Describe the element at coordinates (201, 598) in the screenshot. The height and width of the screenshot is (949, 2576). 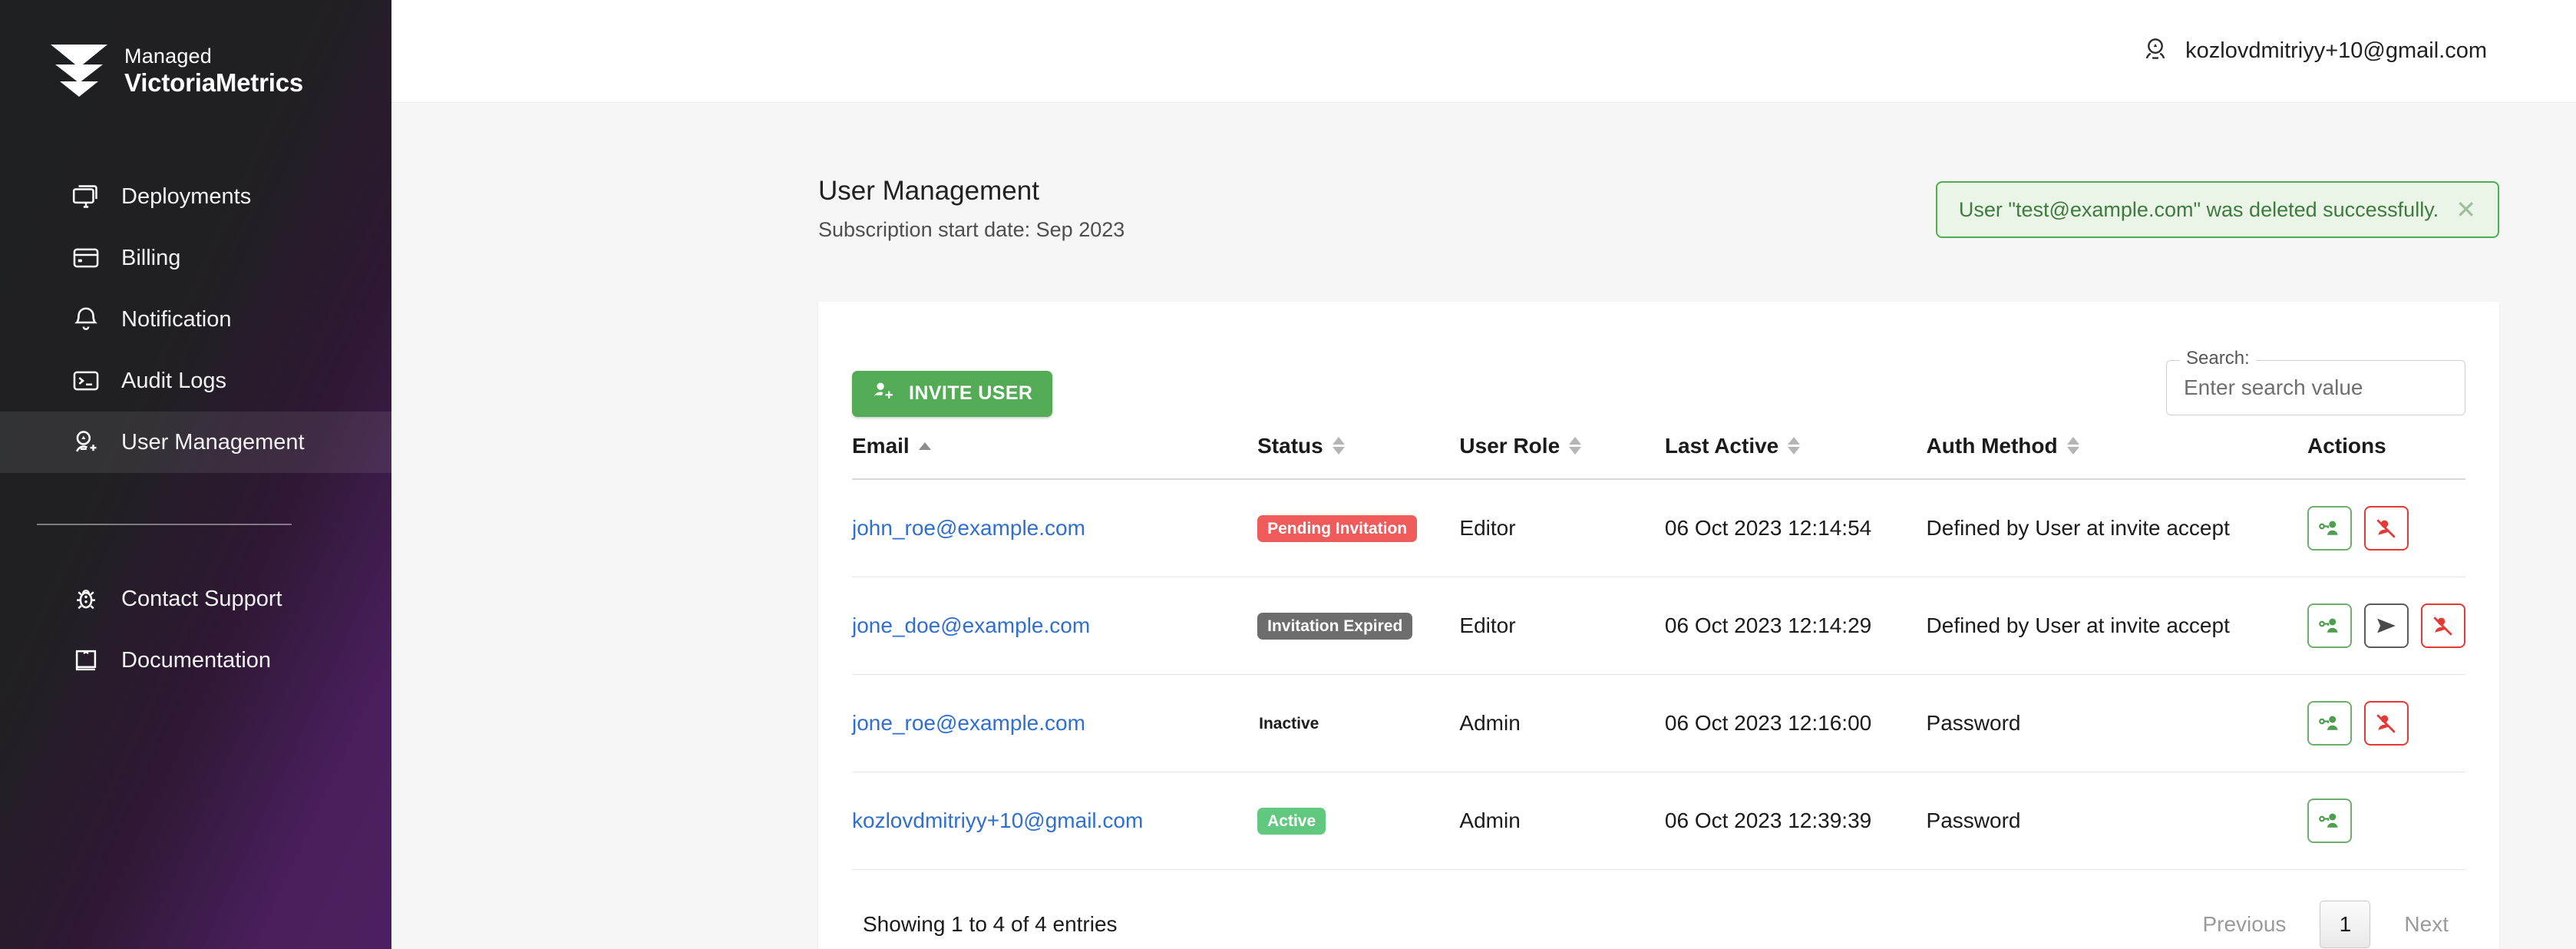
I see `sidebar-item-label: Contact Support` at that location.